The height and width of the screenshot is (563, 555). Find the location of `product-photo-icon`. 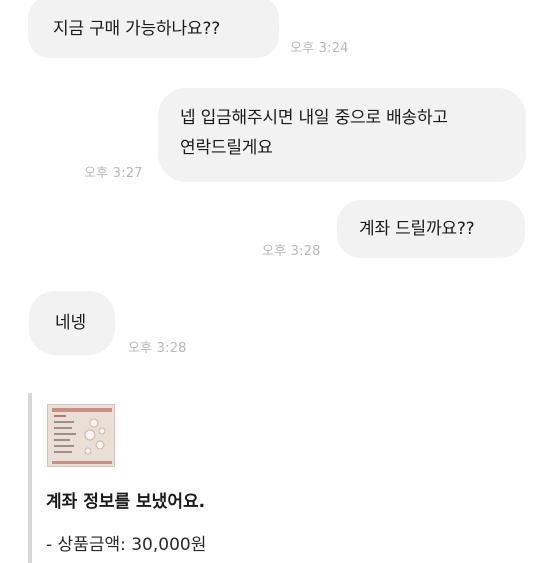

product-photo-icon is located at coordinates (81, 435).